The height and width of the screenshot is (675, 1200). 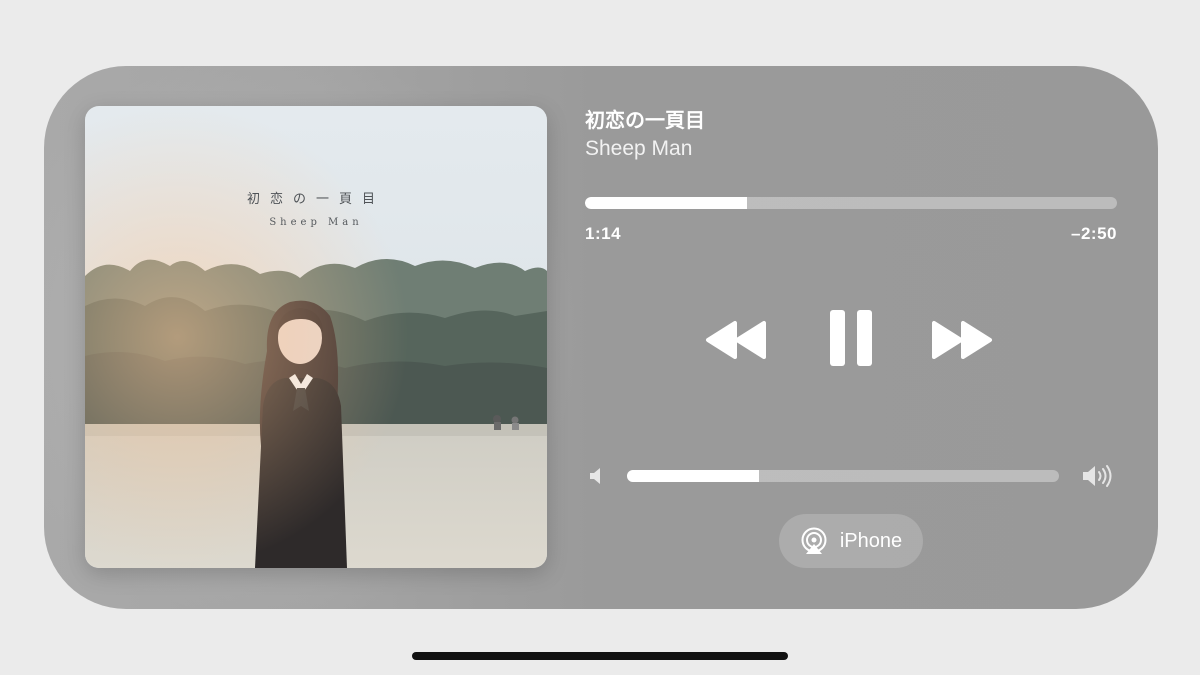 What do you see at coordinates (871, 540) in the screenshot?
I see `audio-output-label: iPhone` at bounding box center [871, 540].